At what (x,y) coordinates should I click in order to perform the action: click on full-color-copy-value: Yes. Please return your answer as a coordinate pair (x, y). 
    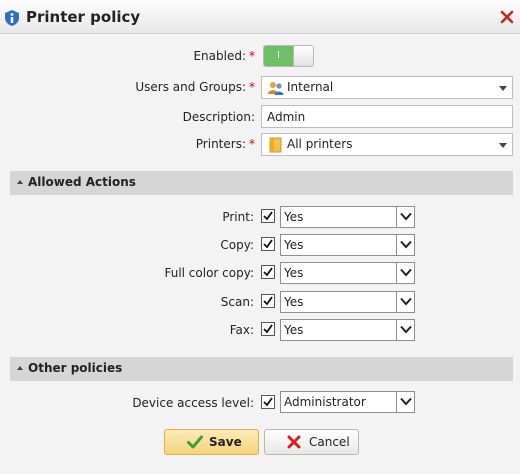
    Looking at the image, I should click on (294, 273).